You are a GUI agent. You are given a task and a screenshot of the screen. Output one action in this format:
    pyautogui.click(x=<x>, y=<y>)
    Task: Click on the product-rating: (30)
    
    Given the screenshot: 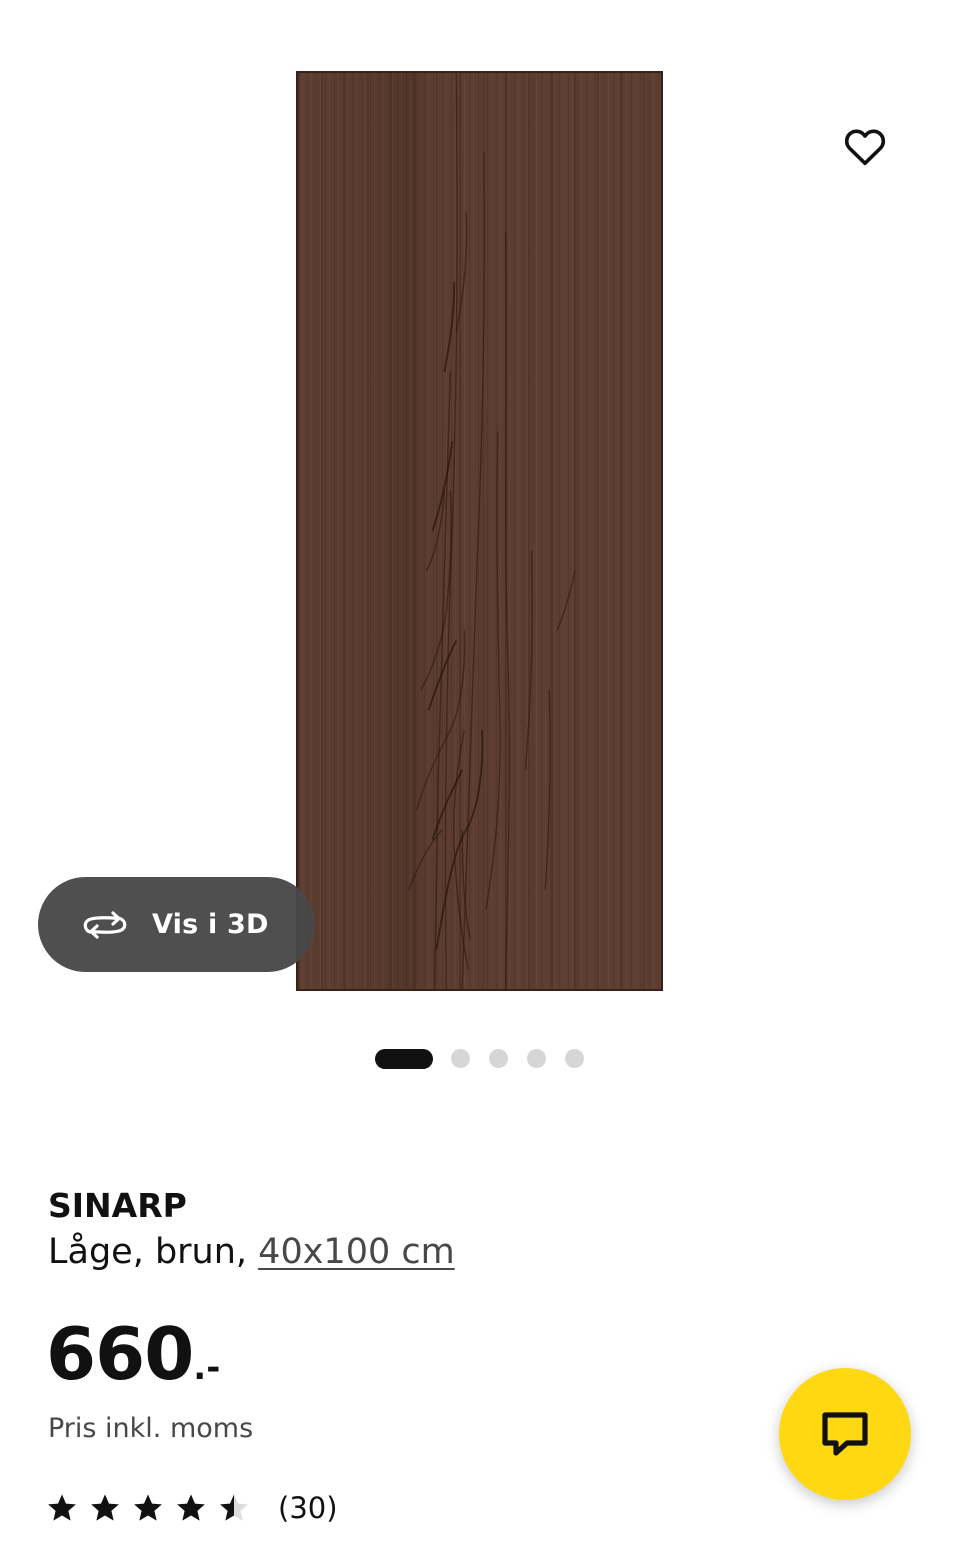 What is the action you would take?
    pyautogui.click(x=192, y=1508)
    